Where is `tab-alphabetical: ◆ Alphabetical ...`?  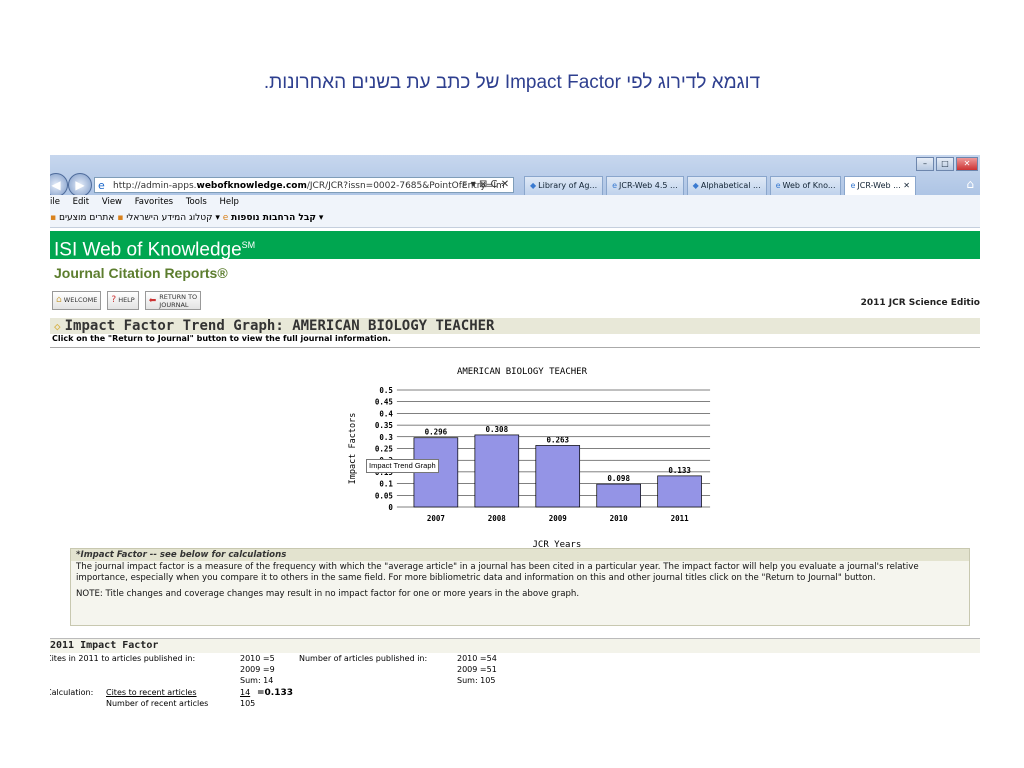
tab-alphabetical: ◆ Alphabetical ... is located at coordinates (726, 186).